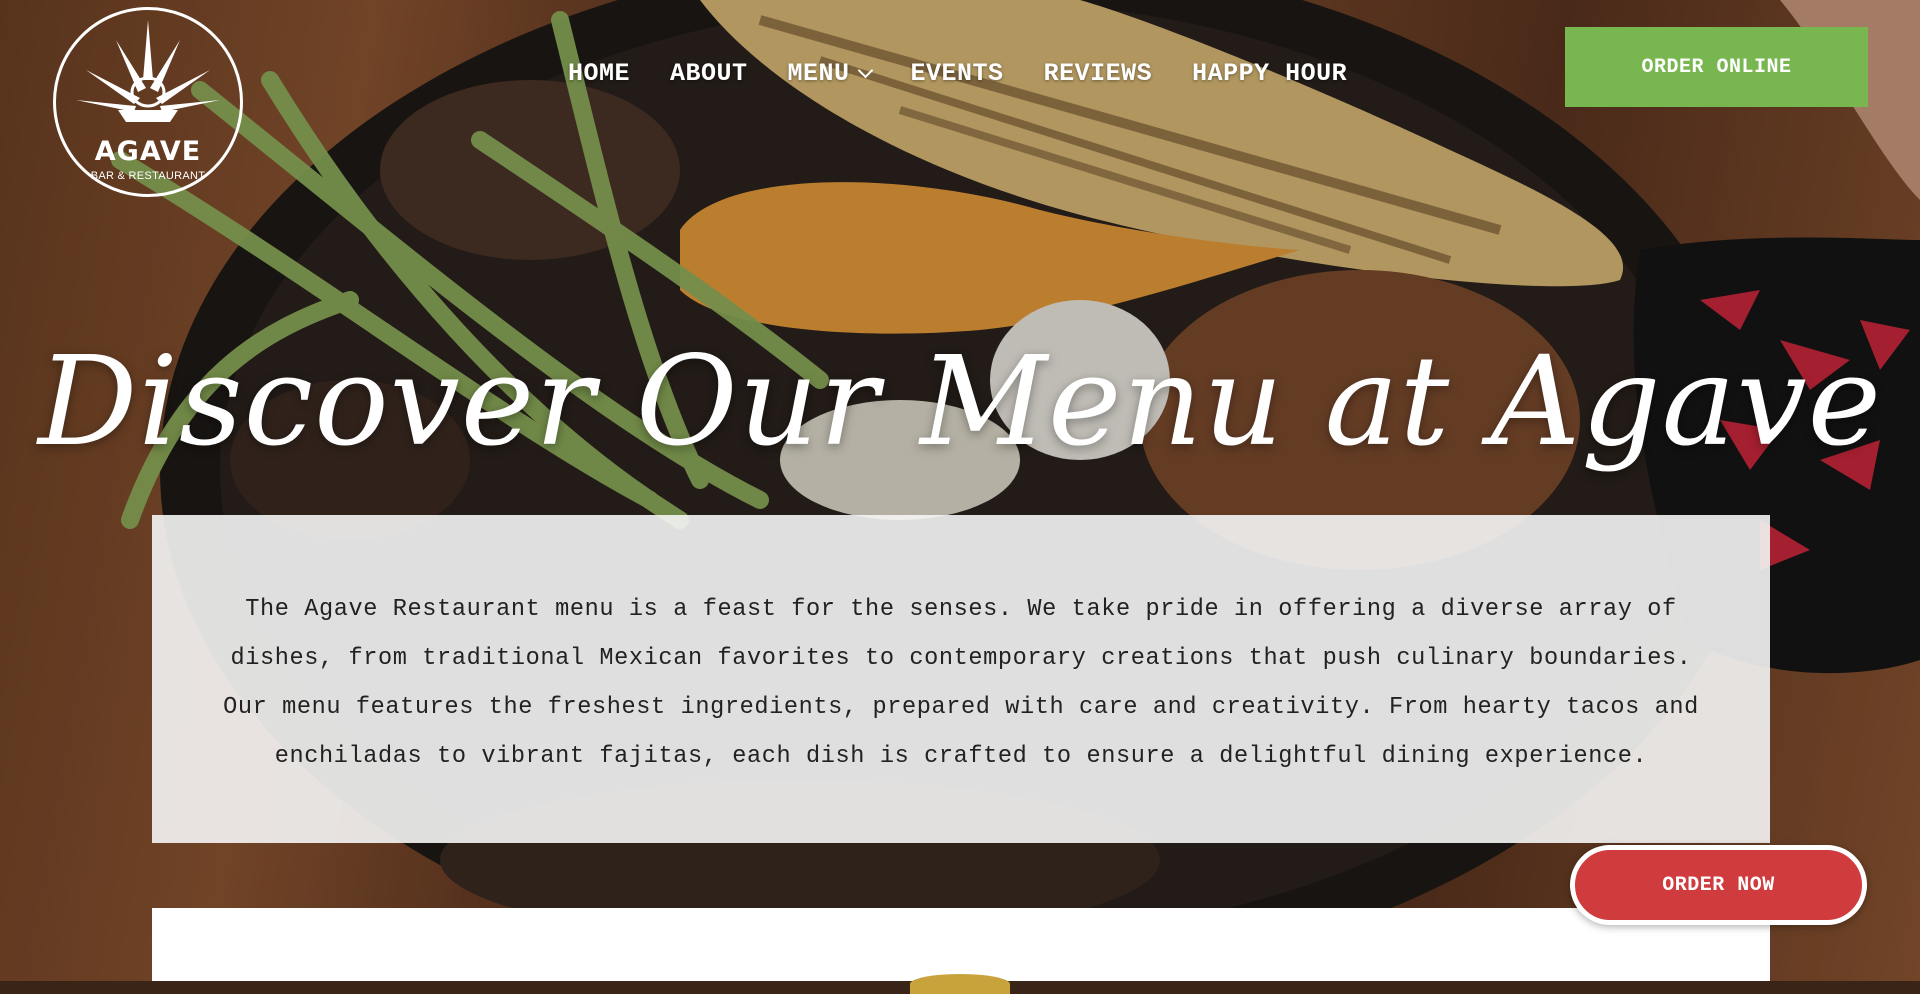 Image resolution: width=1920 pixels, height=994 pixels. I want to click on nav-item-reviews: REVIEWS, so click(1098, 73).